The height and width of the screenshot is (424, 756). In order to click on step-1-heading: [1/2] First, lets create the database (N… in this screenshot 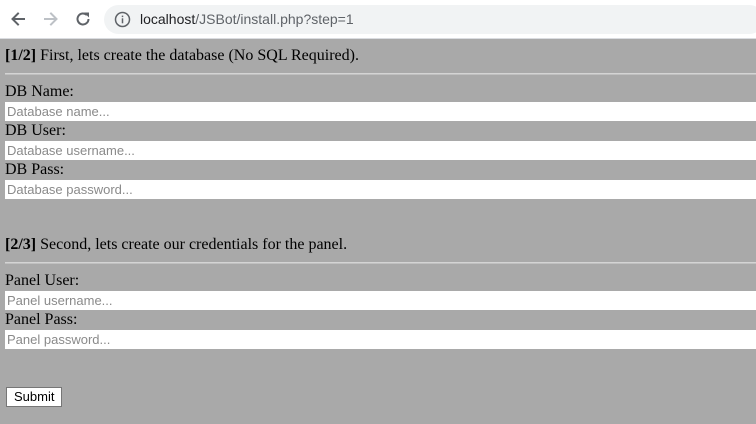, I will do `click(182, 56)`.